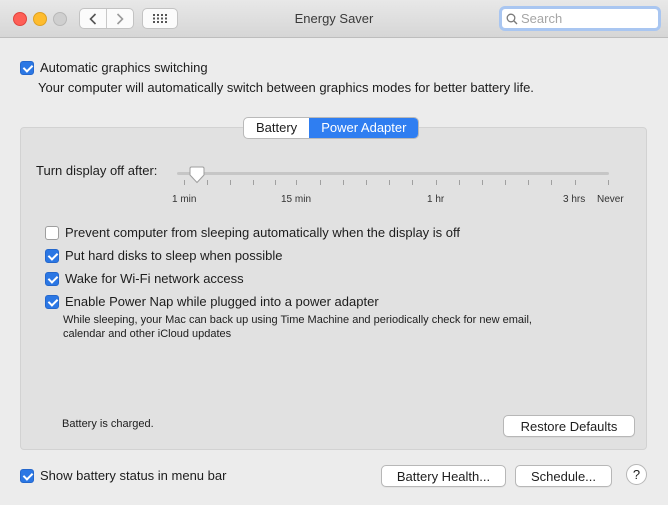 The image size is (668, 505). Describe the element at coordinates (52, 278) in the screenshot. I see `wake-wifi-checkbox` at that location.